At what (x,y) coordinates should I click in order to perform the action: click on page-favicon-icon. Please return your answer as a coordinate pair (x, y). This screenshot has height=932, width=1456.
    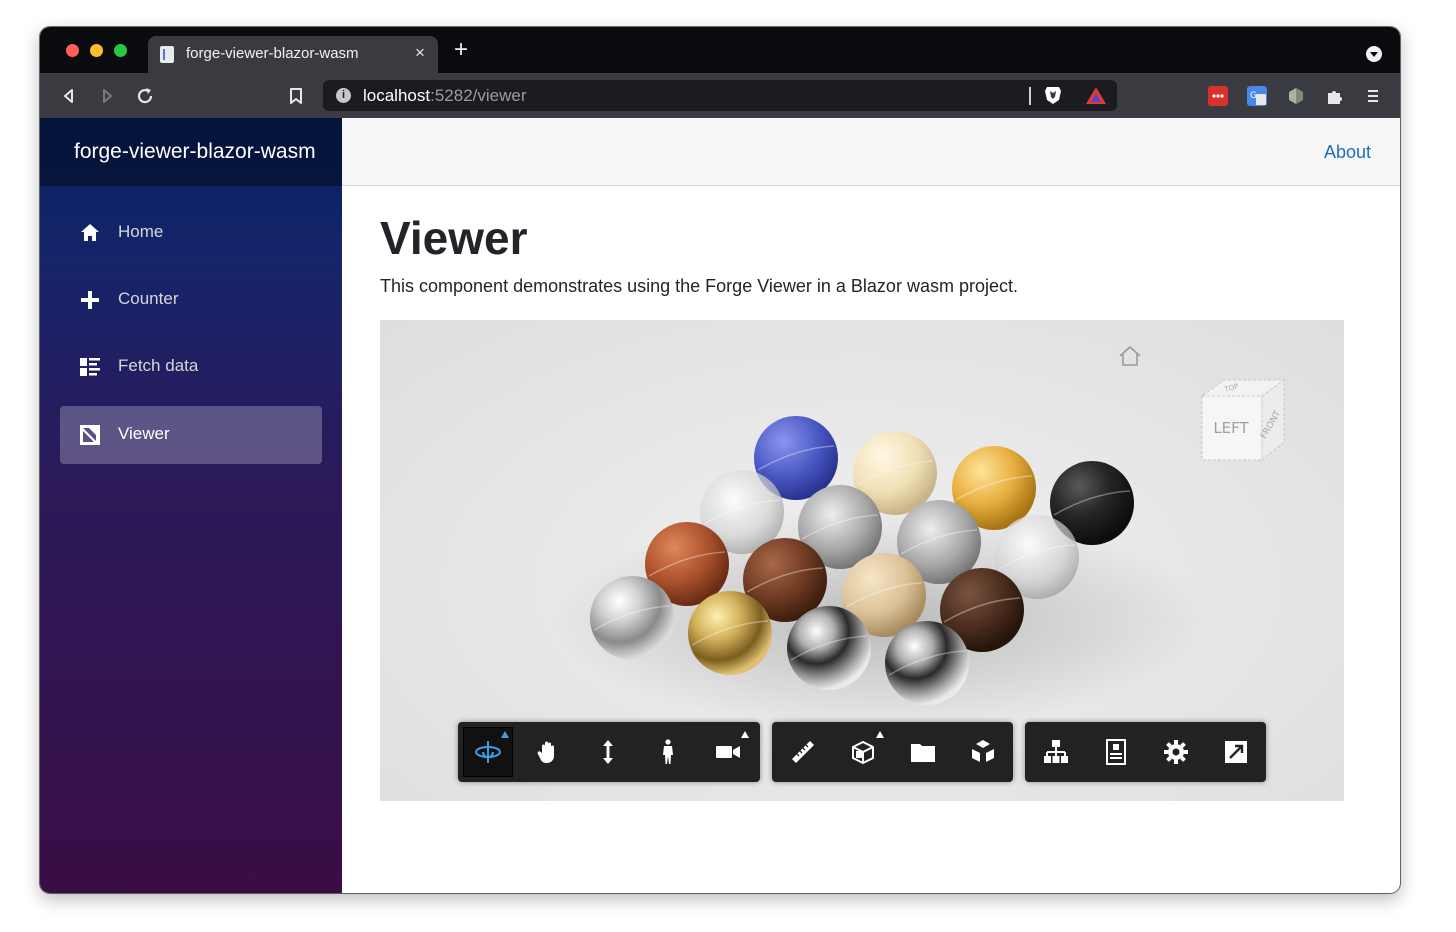
    Looking at the image, I should click on (167, 54).